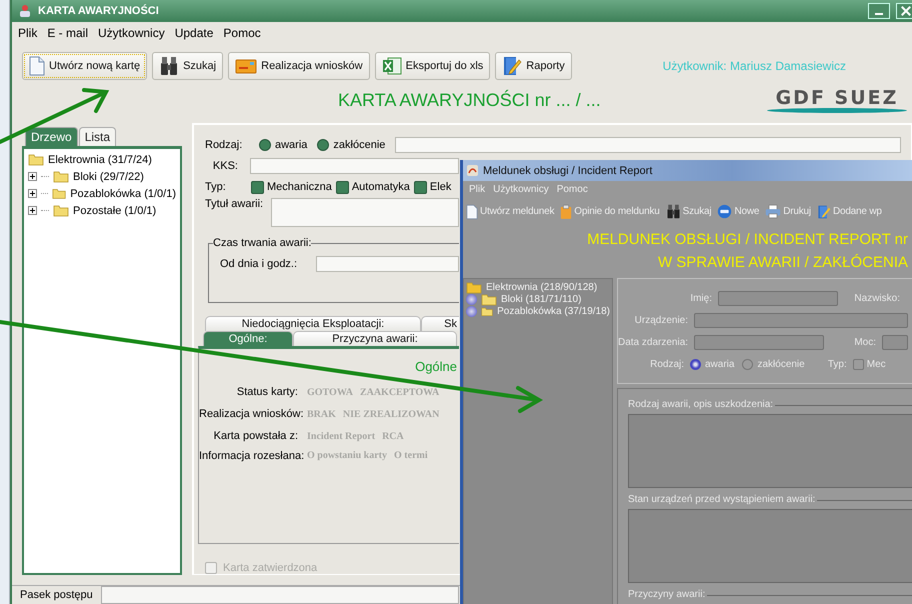 The width and height of the screenshot is (912, 604). I want to click on report-heading: W SPRAWIE AWARII / ZAKŁÓCENIA, so click(783, 262).